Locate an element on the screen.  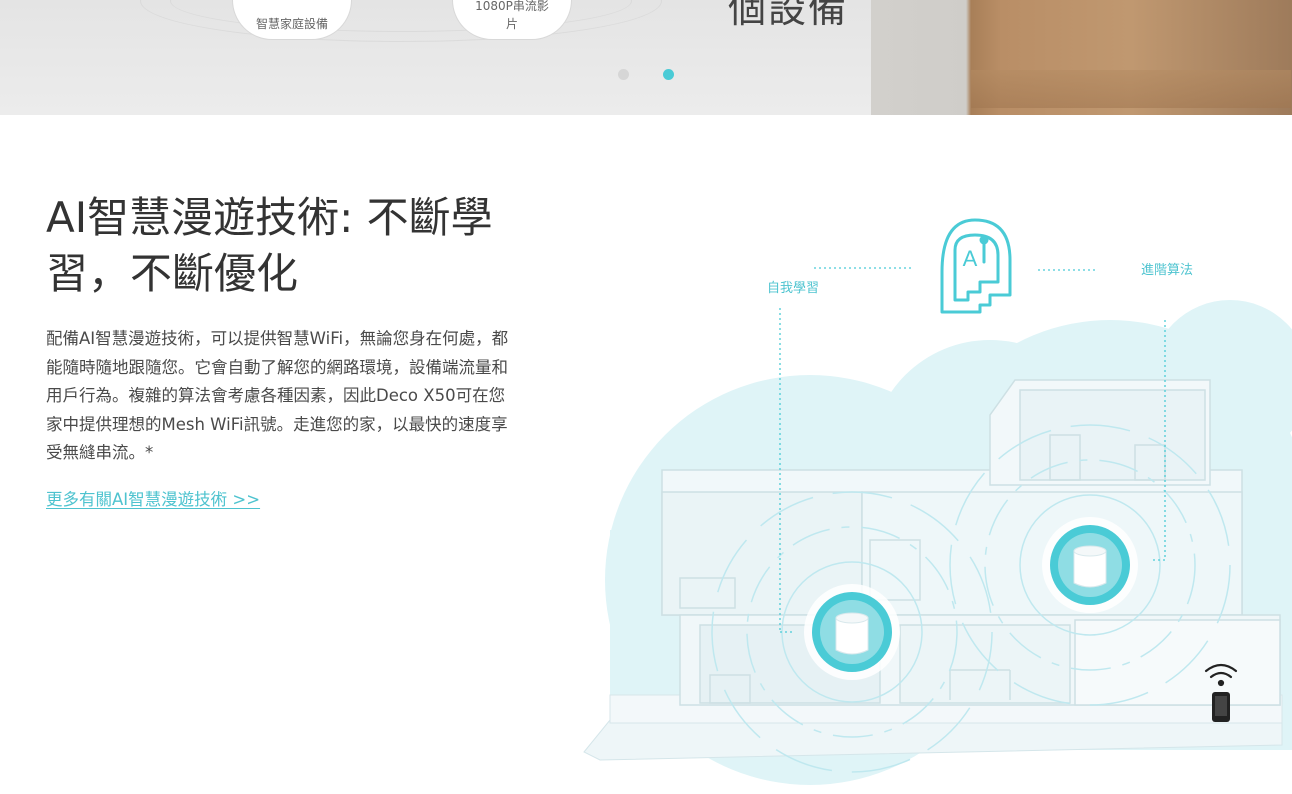
bubble-label: 智慧家庭設備 is located at coordinates (291, 24).